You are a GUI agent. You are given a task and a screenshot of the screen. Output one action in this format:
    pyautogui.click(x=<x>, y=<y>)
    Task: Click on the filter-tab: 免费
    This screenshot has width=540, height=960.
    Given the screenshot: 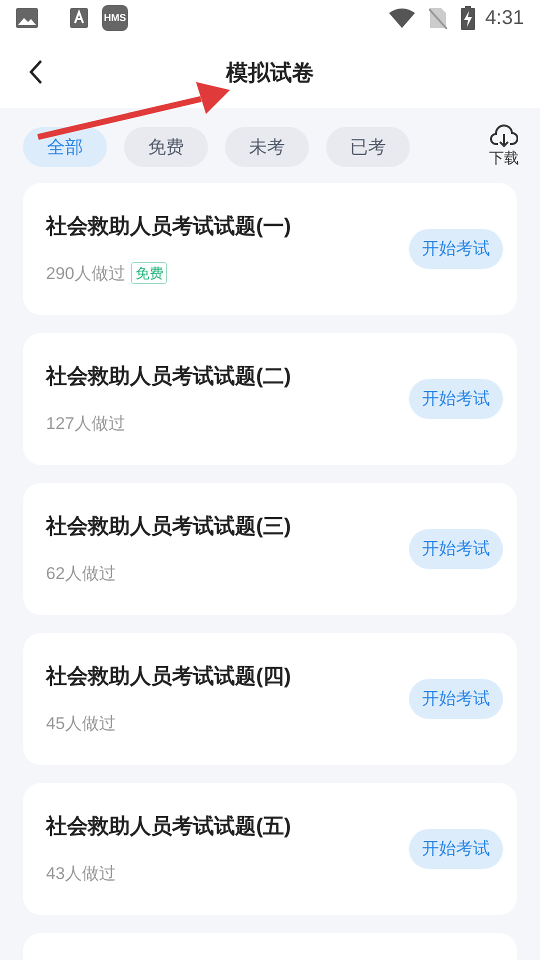 What is the action you would take?
    pyautogui.click(x=166, y=147)
    